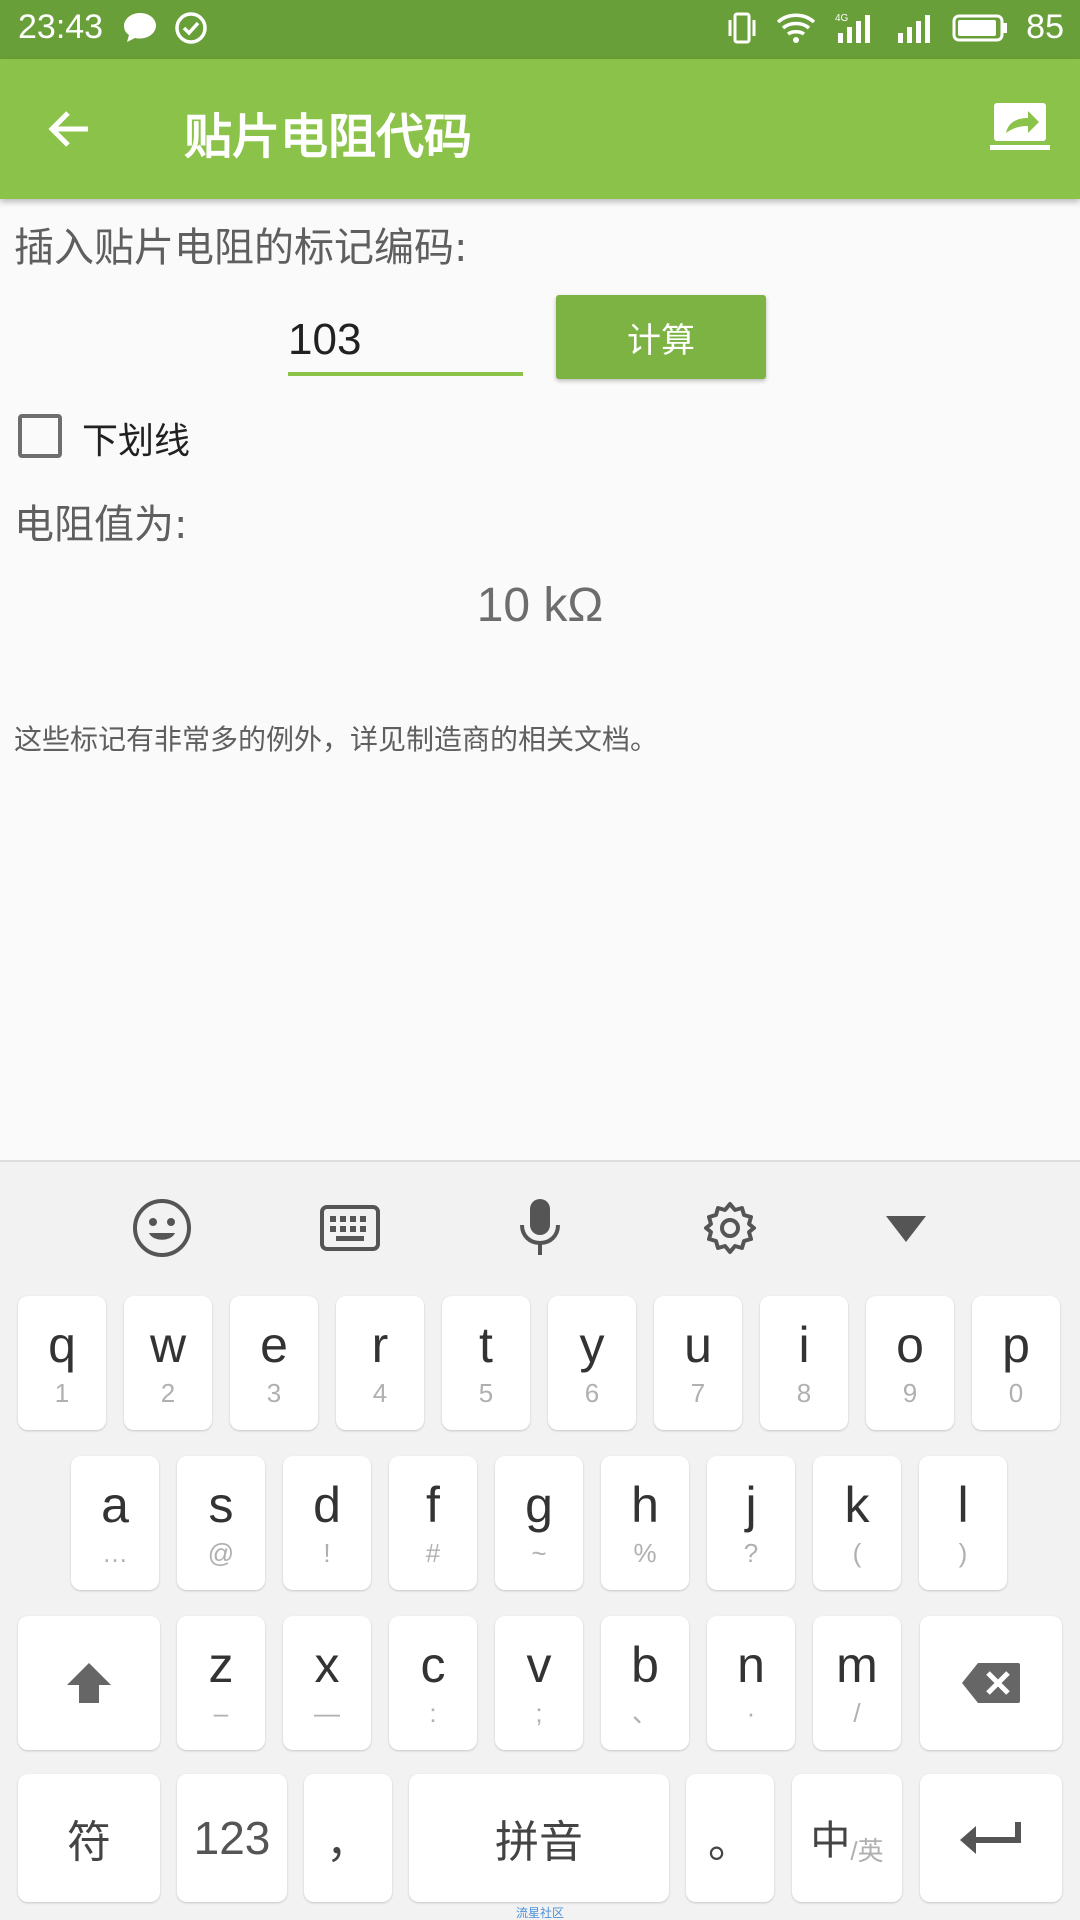 The height and width of the screenshot is (1920, 1080). Describe the element at coordinates (644, 1713) in the screenshot. I see `key-sublabel: 、` at that location.